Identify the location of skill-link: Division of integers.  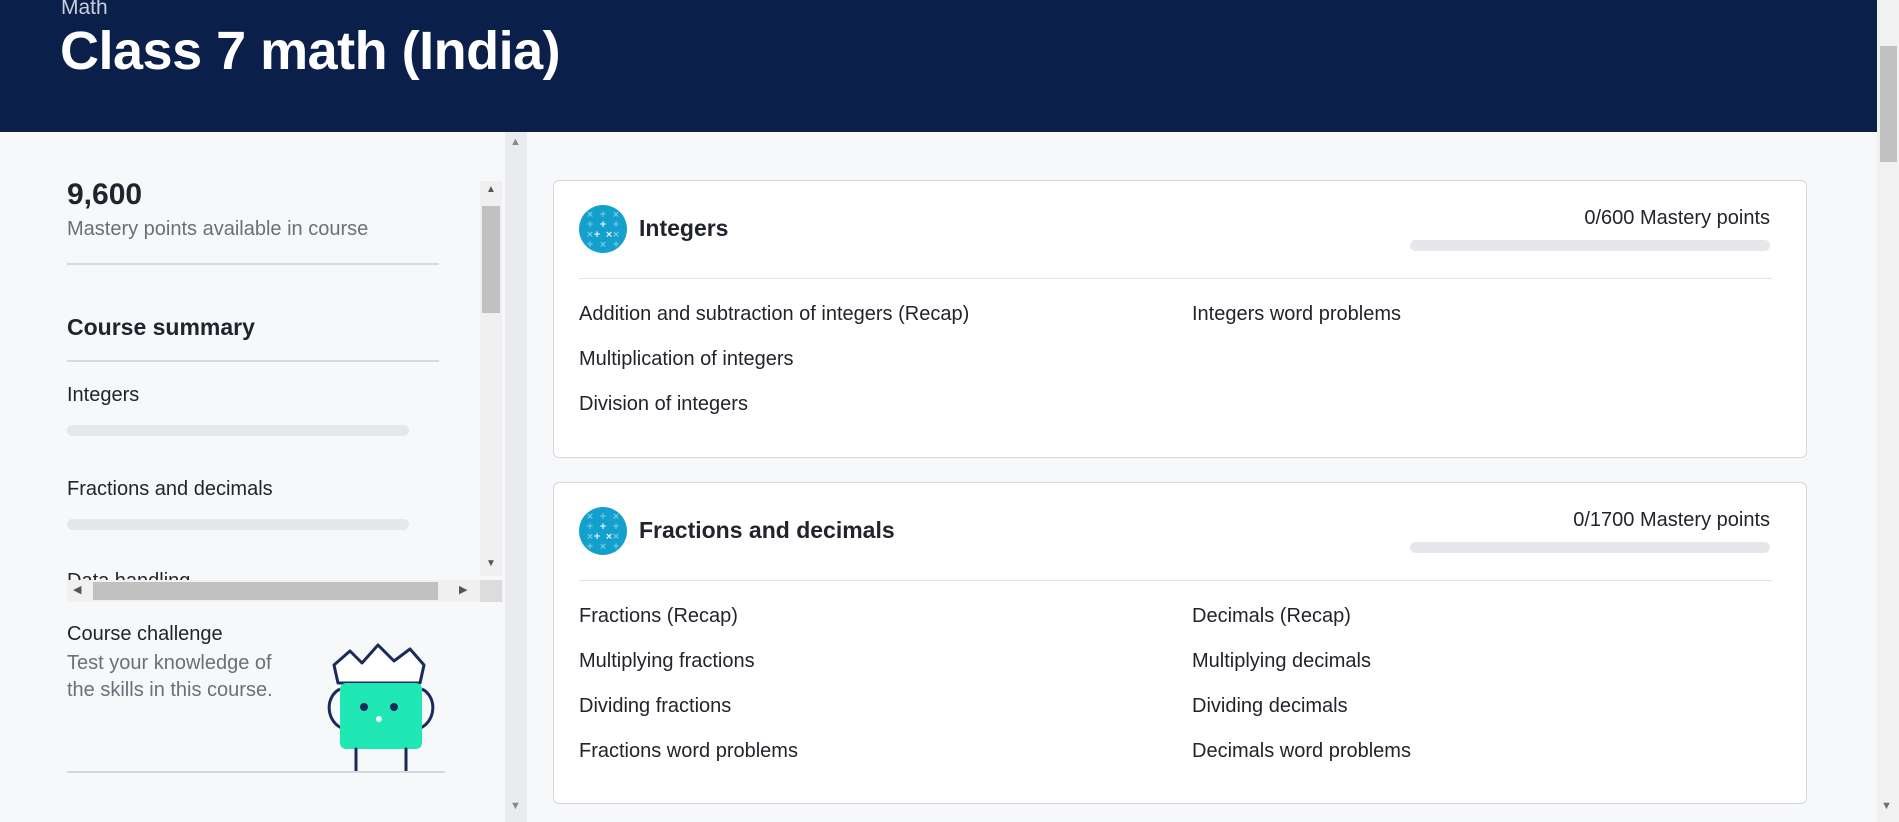
(663, 404).